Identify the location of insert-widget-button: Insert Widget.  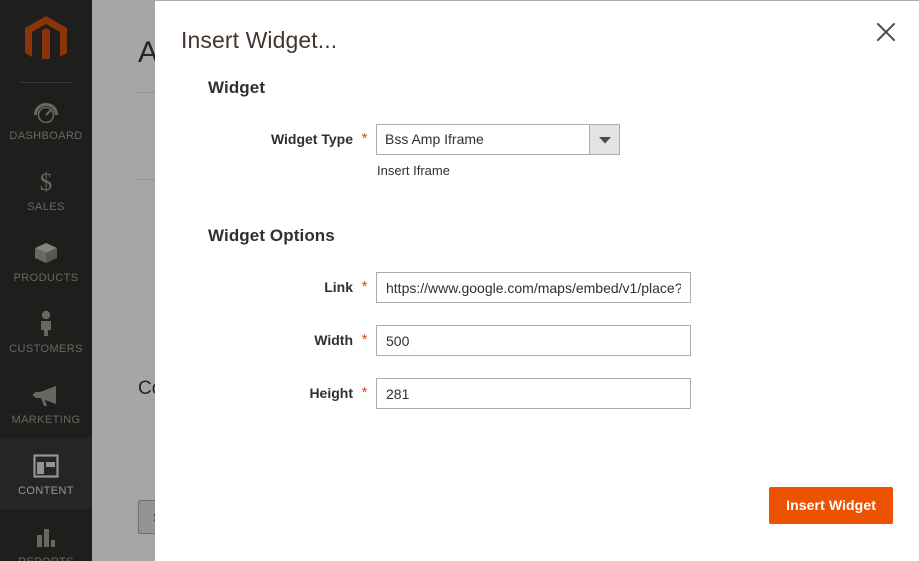
(831, 505).